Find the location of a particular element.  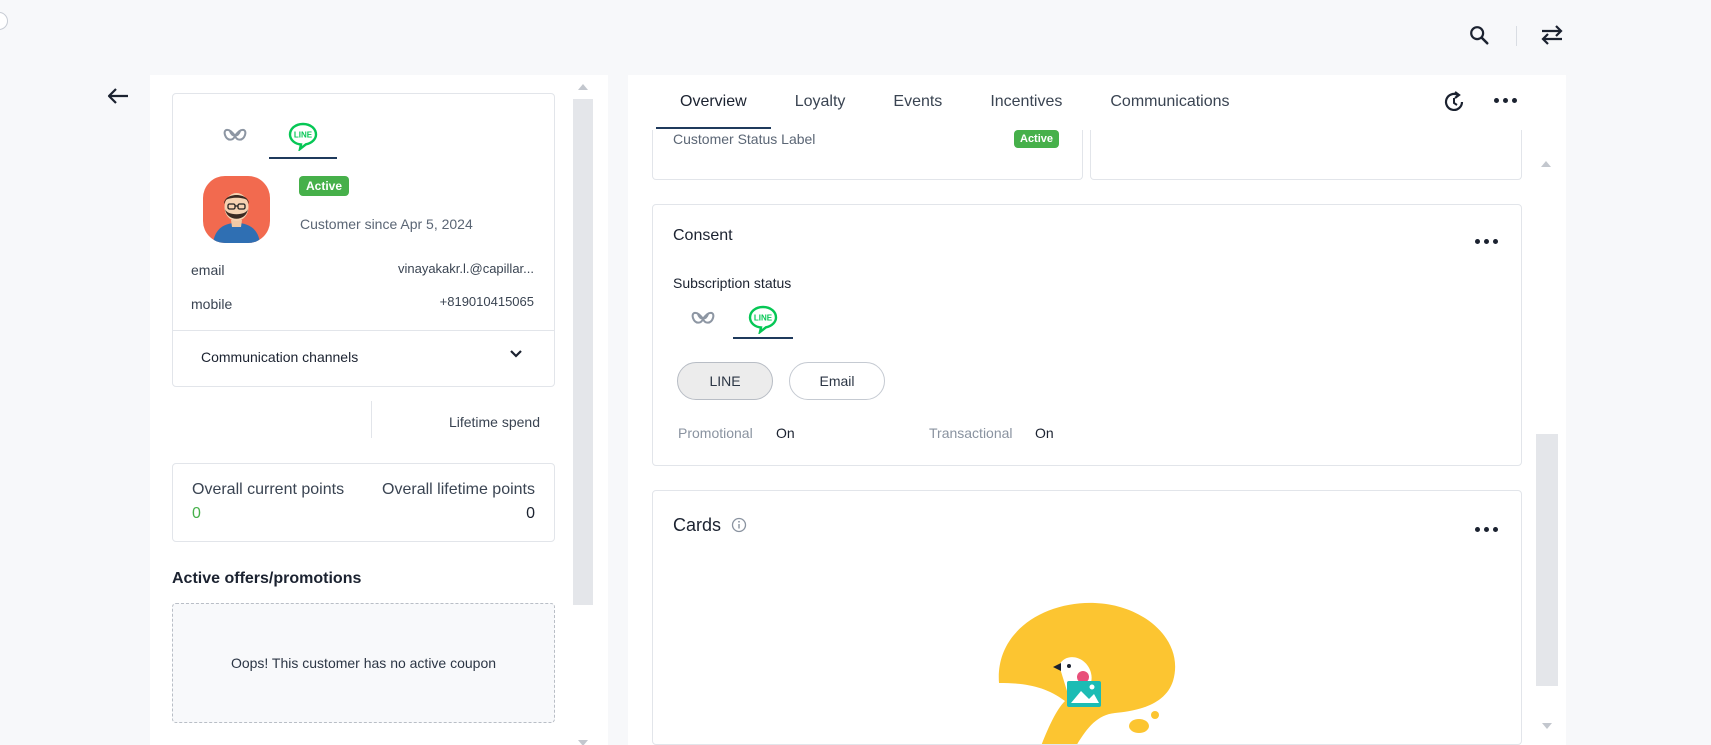

customer-since-text: Customer since Apr 5, 2024 is located at coordinates (386, 224).